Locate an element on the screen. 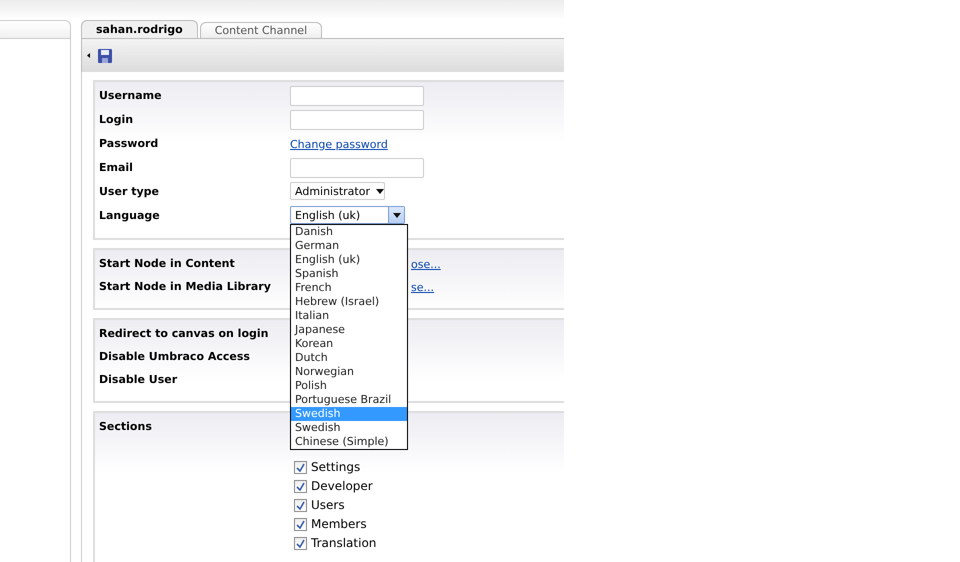 This screenshot has width=960, height=562. field-label: Username is located at coordinates (131, 95).